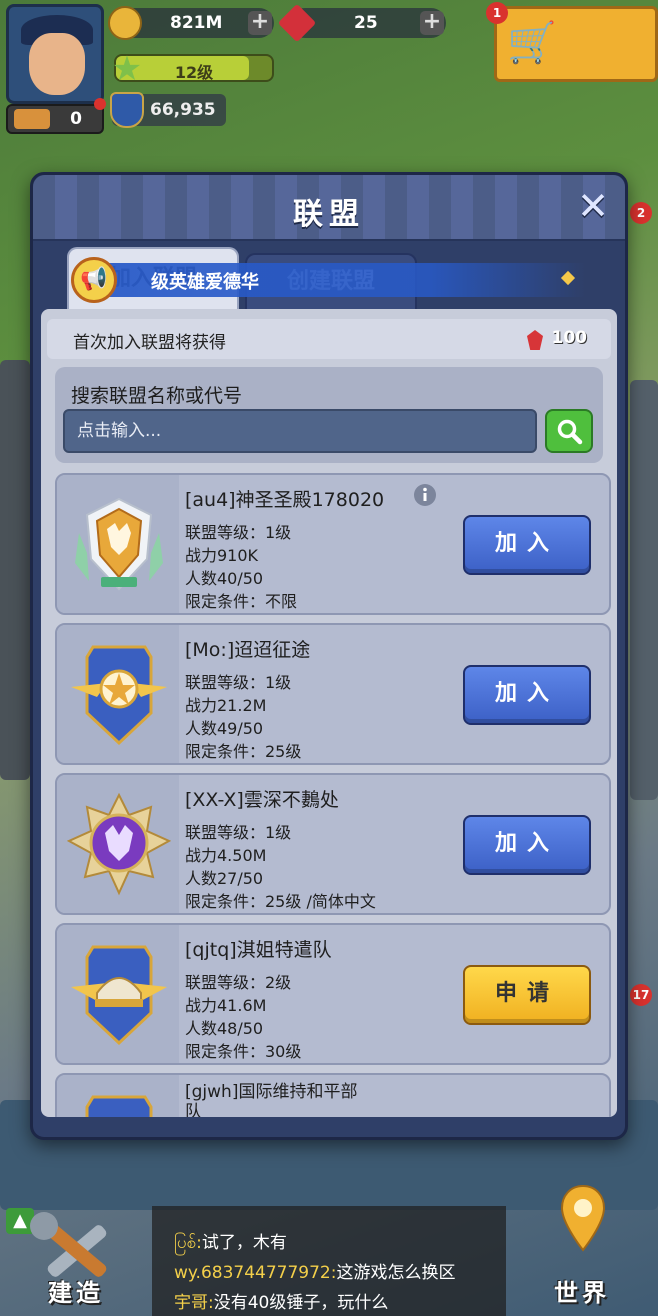 Image resolution: width=658 pixels, height=1316 pixels. I want to click on shop-badge: 1, so click(497, 13).